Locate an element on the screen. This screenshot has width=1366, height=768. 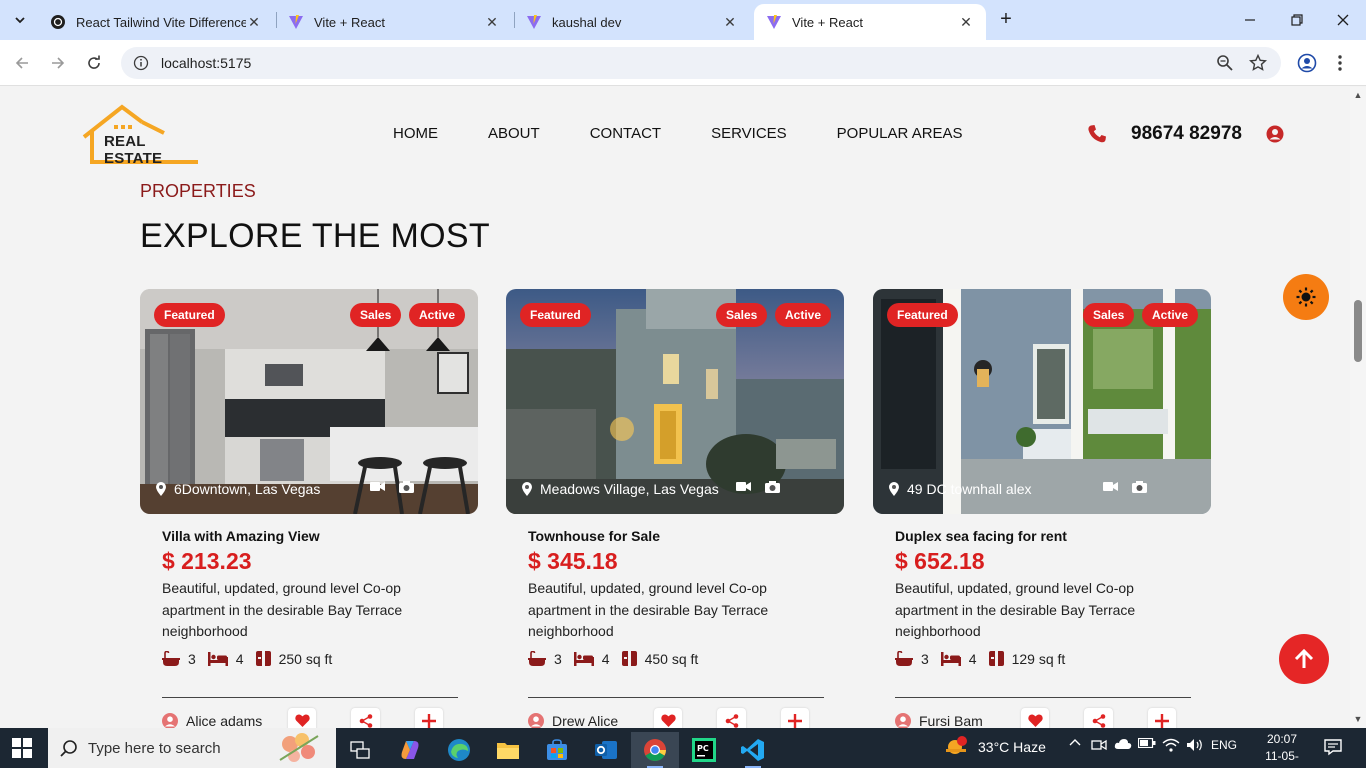
reload-button is located at coordinates (94, 63).